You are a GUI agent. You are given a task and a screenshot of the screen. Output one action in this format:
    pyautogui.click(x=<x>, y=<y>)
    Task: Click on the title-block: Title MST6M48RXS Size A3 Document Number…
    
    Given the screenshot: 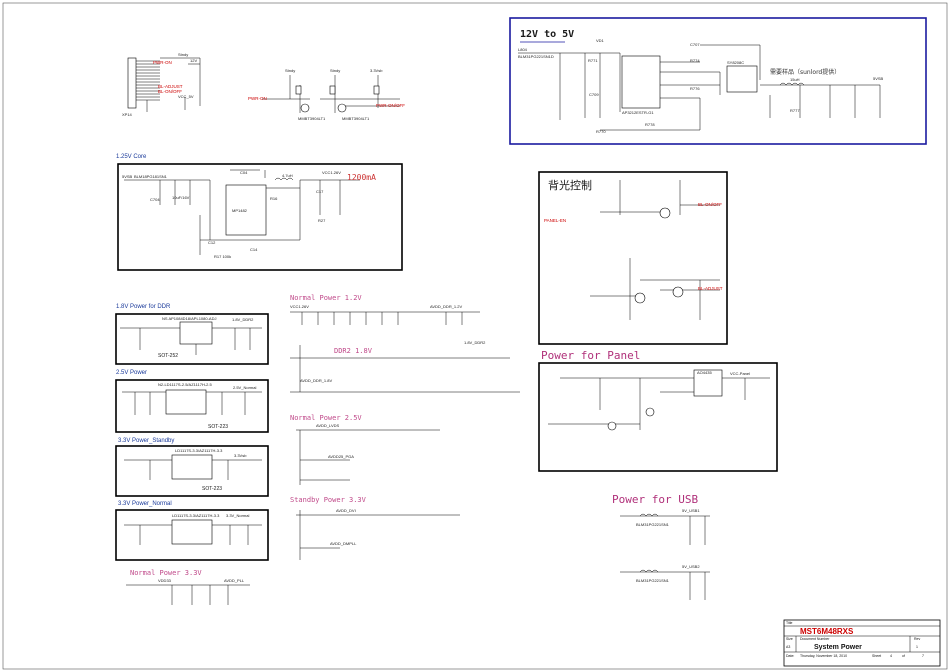 What is the action you would take?
    pyautogui.click(x=862, y=643)
    